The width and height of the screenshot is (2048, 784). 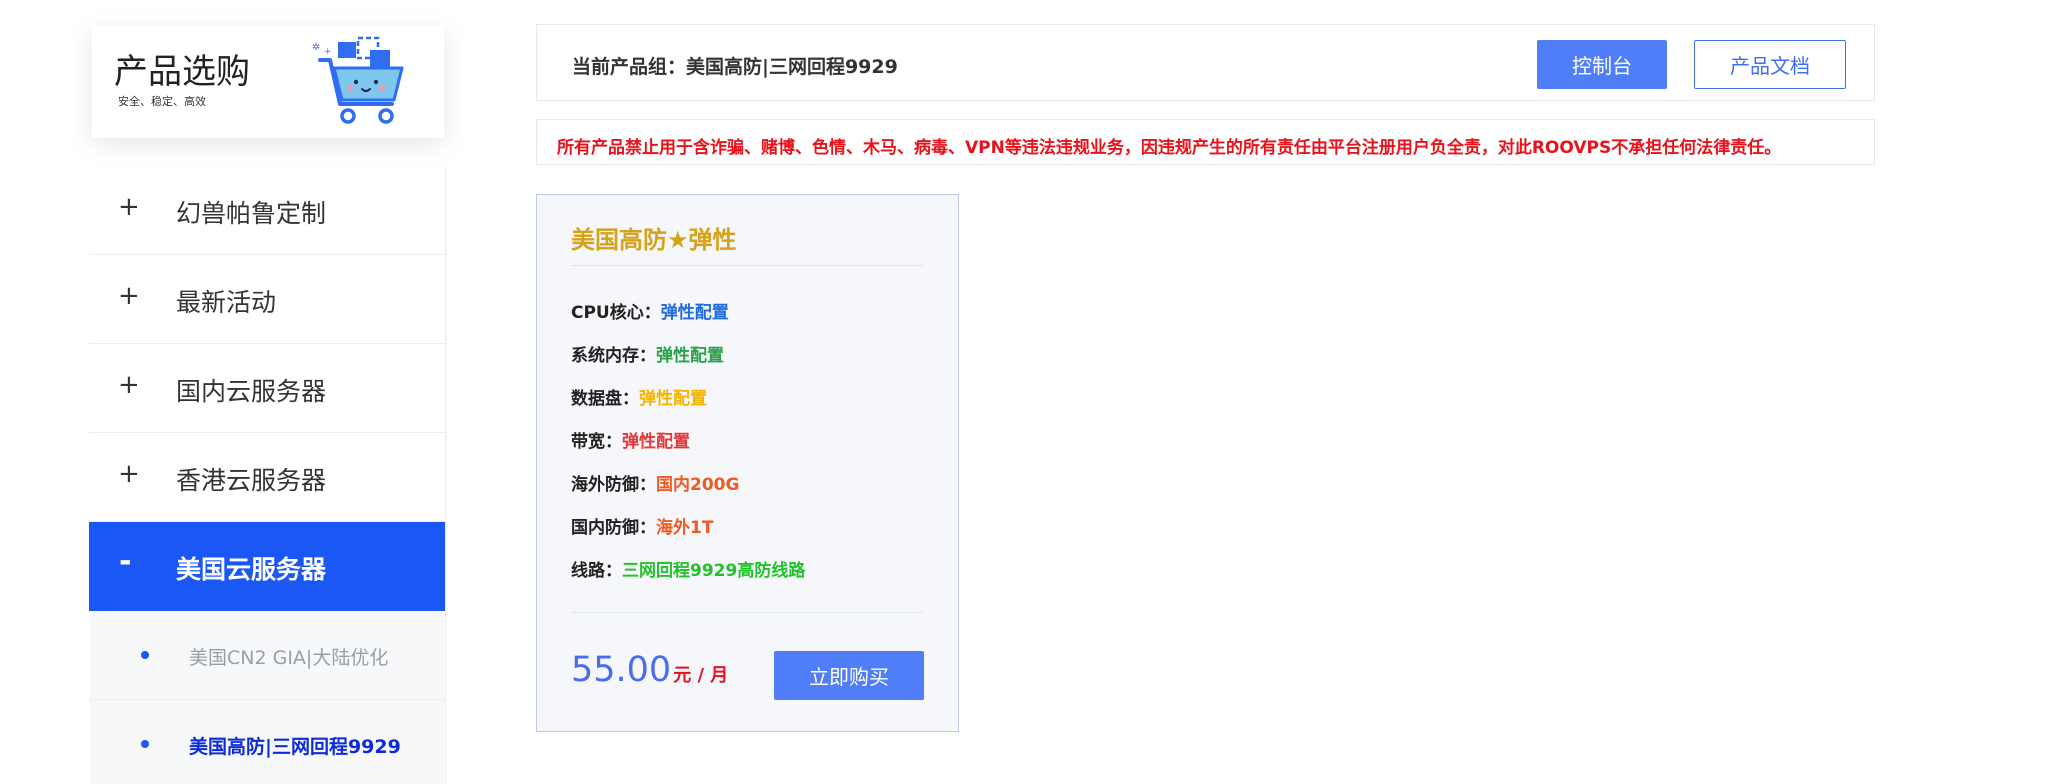 I want to click on collapse-minus-icon: -, so click(x=125, y=561).